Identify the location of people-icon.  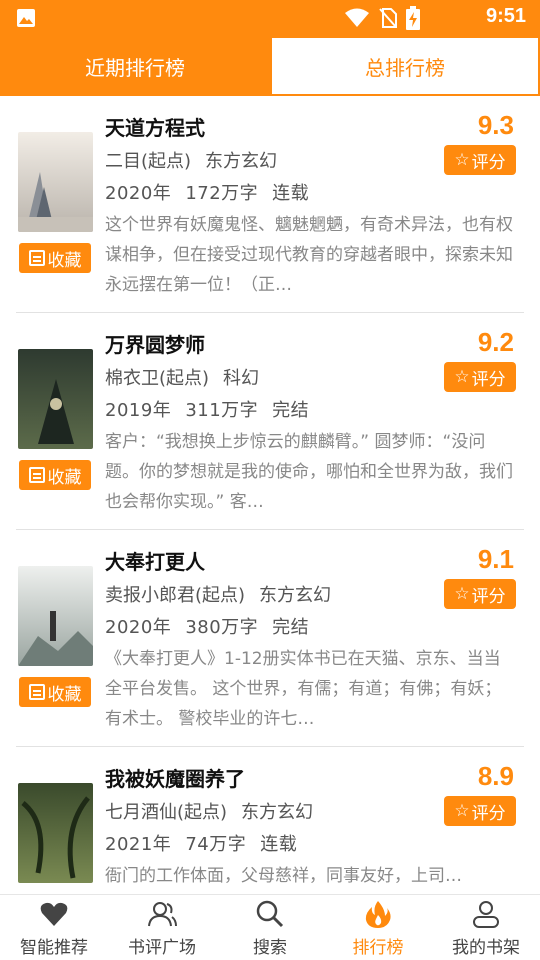
(162, 914).